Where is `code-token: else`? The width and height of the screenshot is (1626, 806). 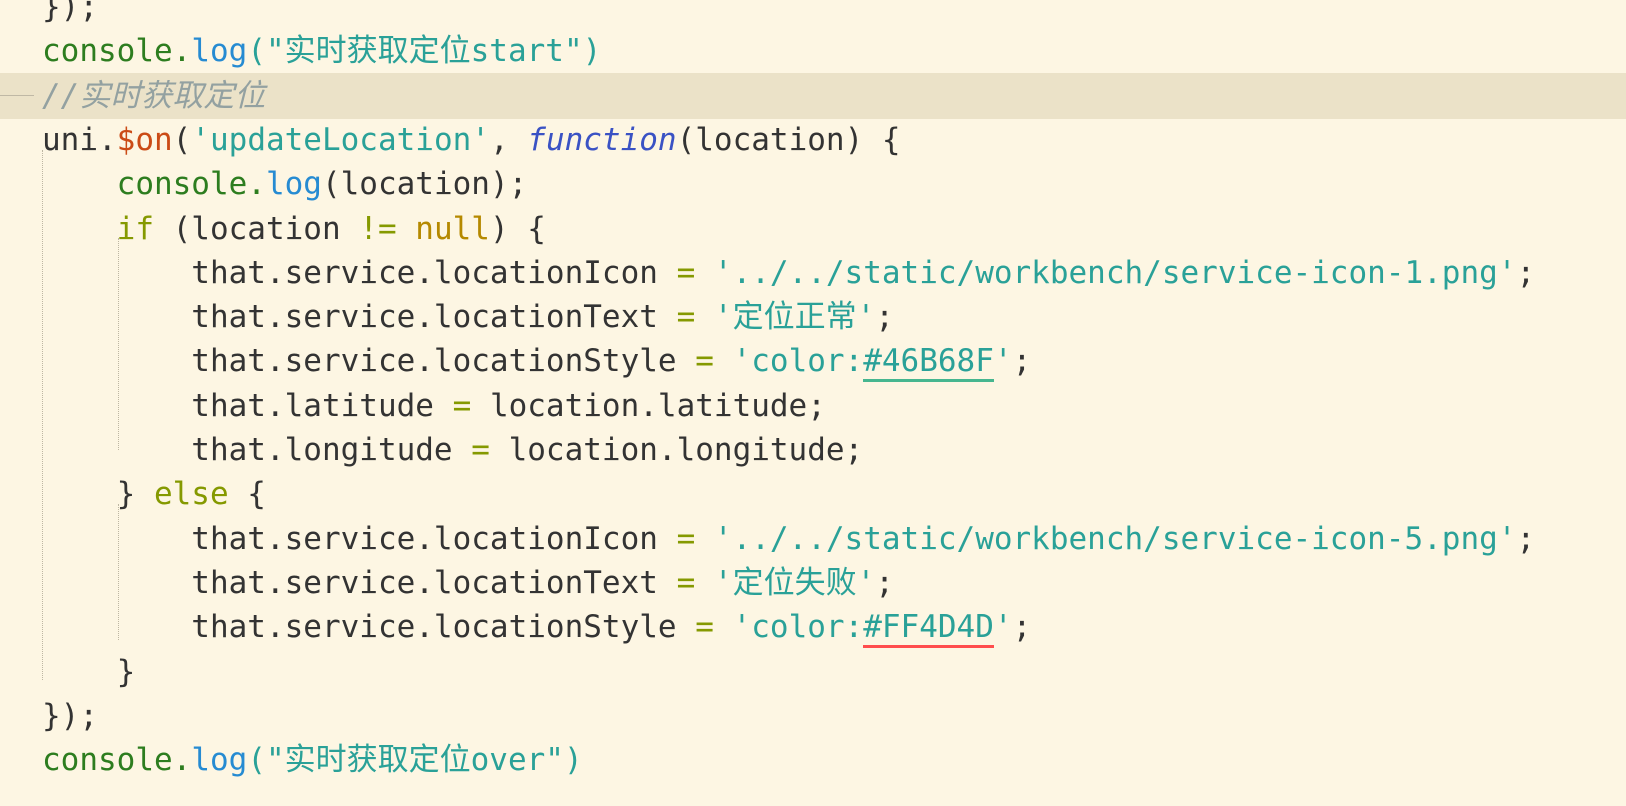
code-token: else is located at coordinates (191, 494).